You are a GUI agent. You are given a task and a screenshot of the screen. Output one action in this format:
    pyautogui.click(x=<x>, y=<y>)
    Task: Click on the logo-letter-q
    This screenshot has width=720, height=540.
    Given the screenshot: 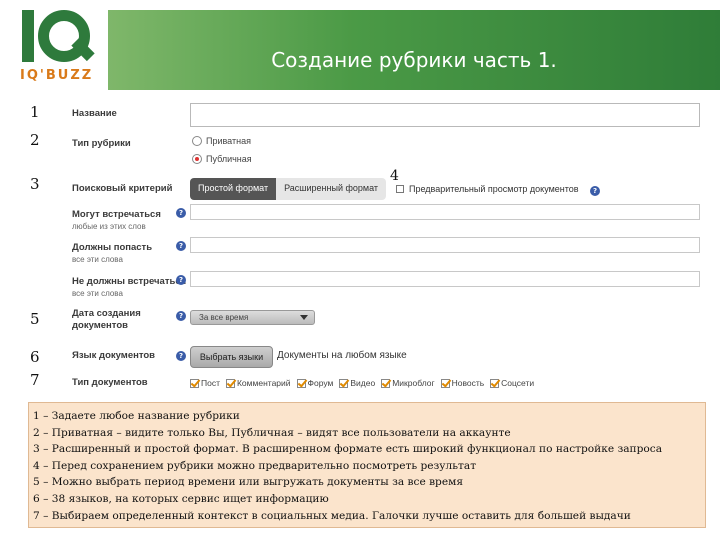 What is the action you would take?
    pyautogui.click(x=66, y=36)
    